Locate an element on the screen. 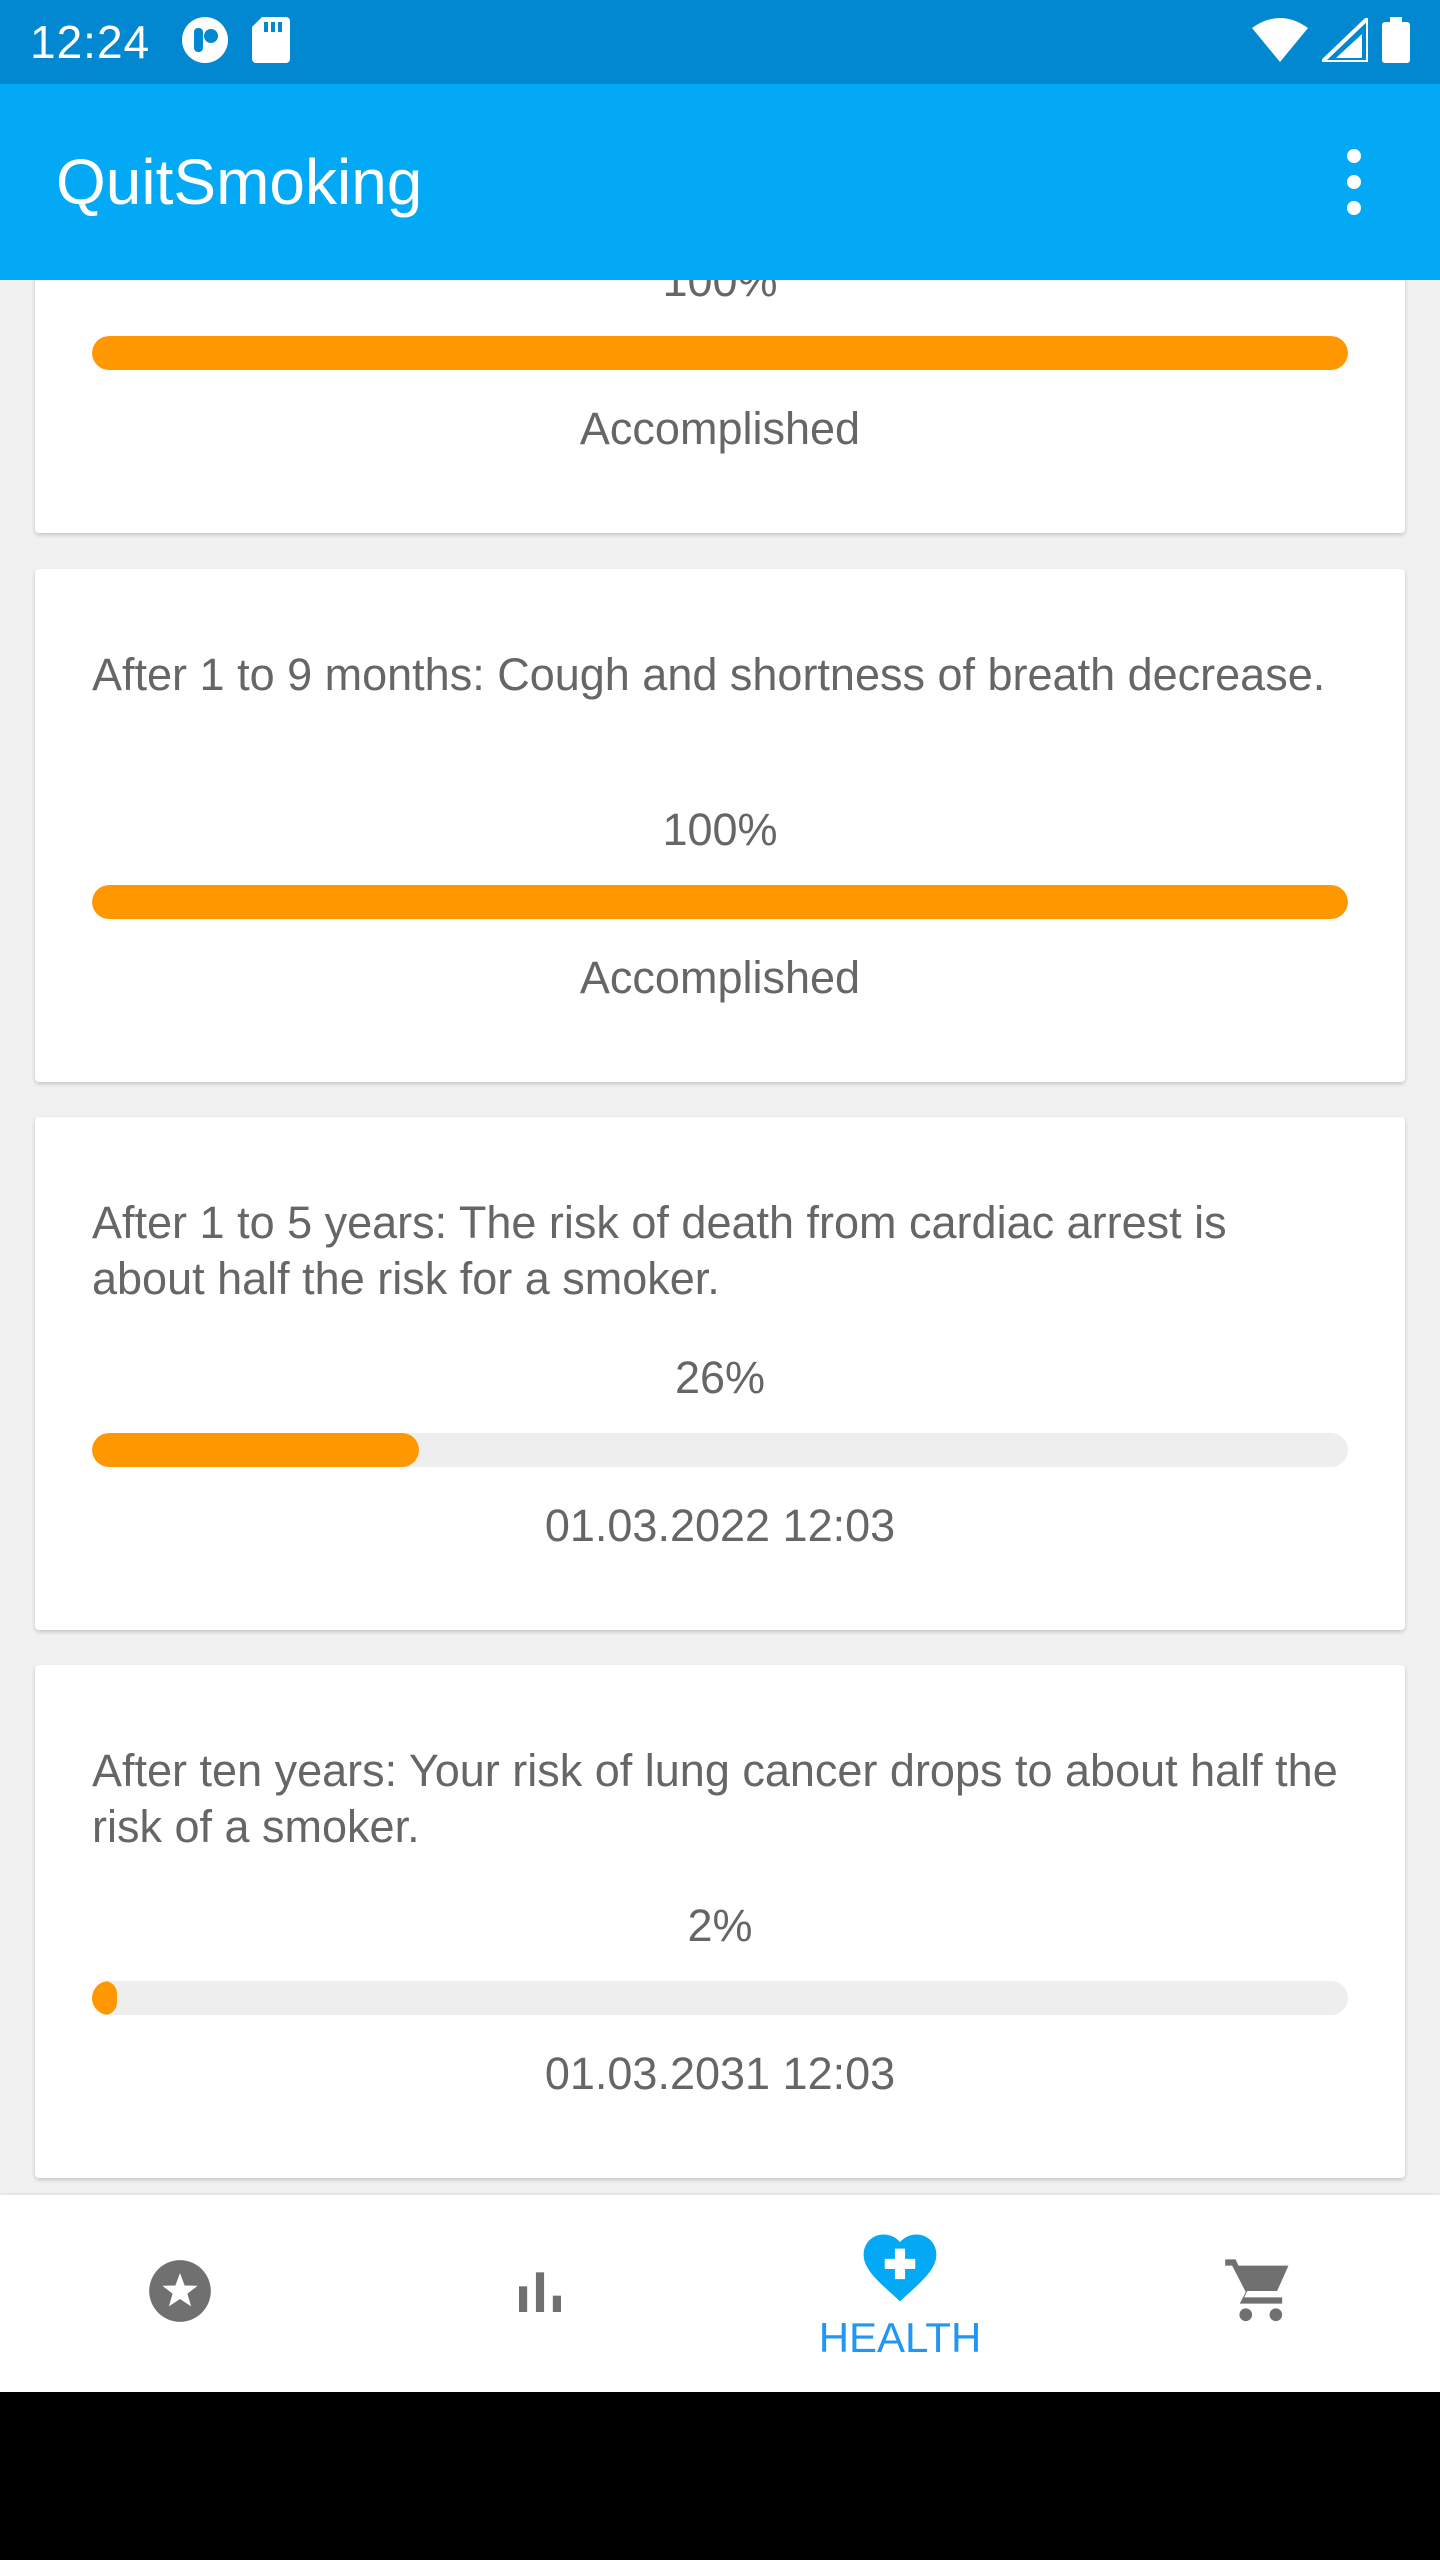 Image resolution: width=1440 pixels, height=2560 pixels. overflow-menu-button is located at coordinates (1354, 182).